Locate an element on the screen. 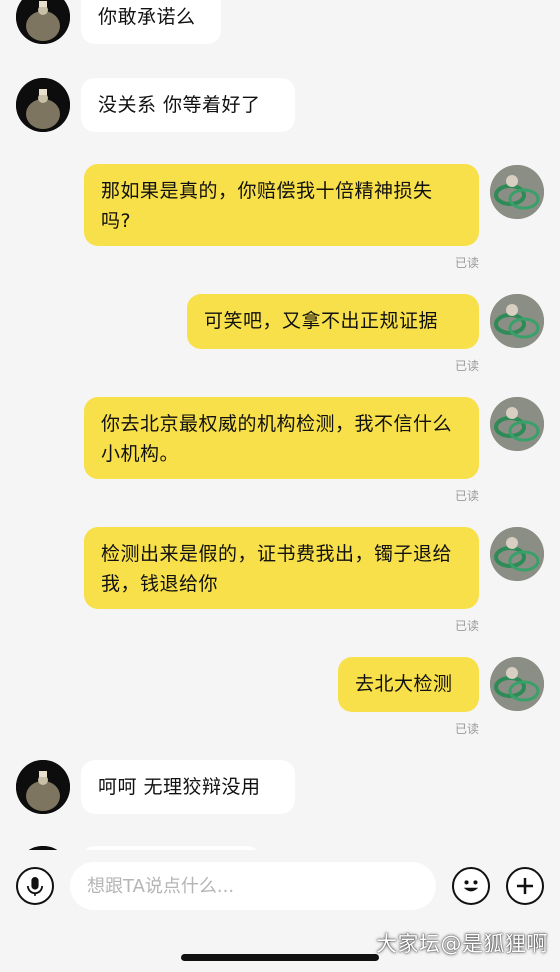  message-bubble: 你敢承诺么 is located at coordinates (151, 22).